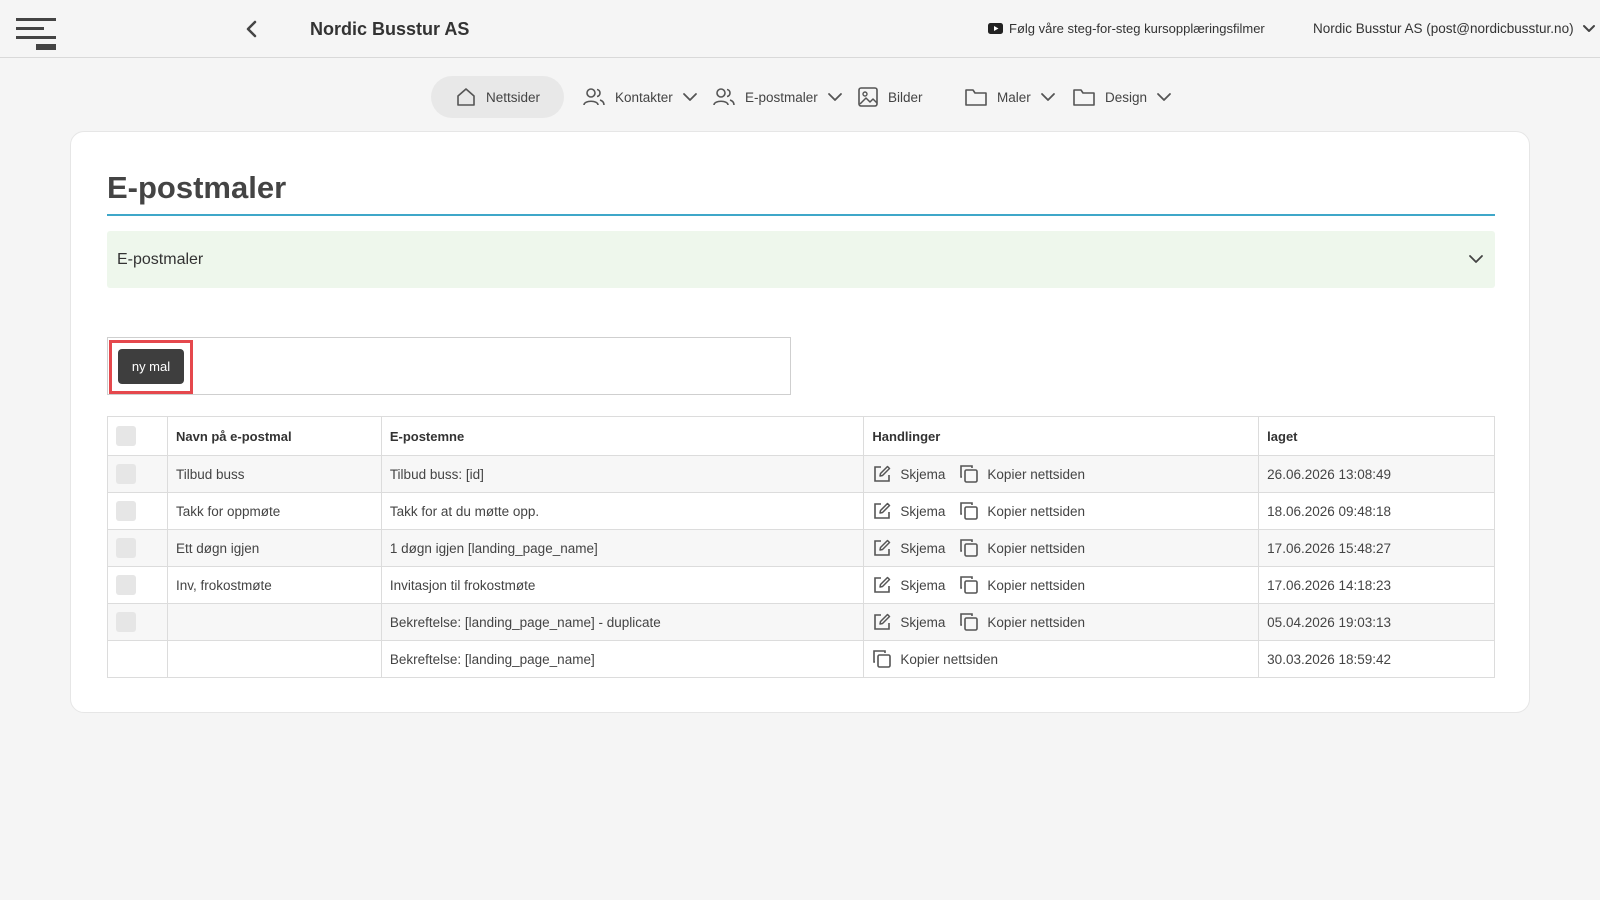 This screenshot has height=900, width=1600. I want to click on nav-label-maler: Maler, so click(1014, 97).